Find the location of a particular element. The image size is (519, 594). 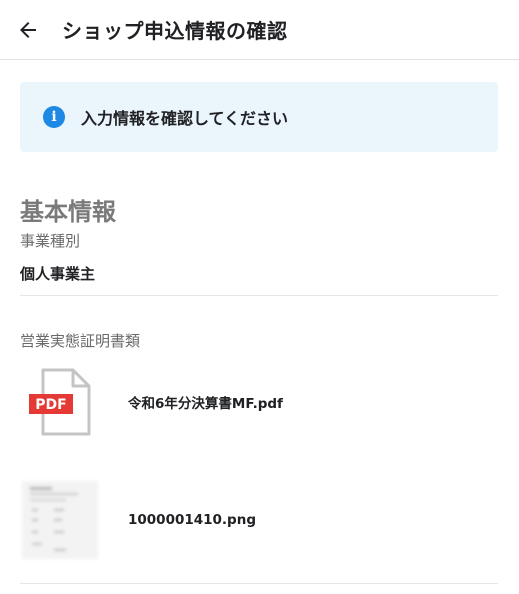

file-name: 令和6年分決算書MF.pdf is located at coordinates (205, 404).